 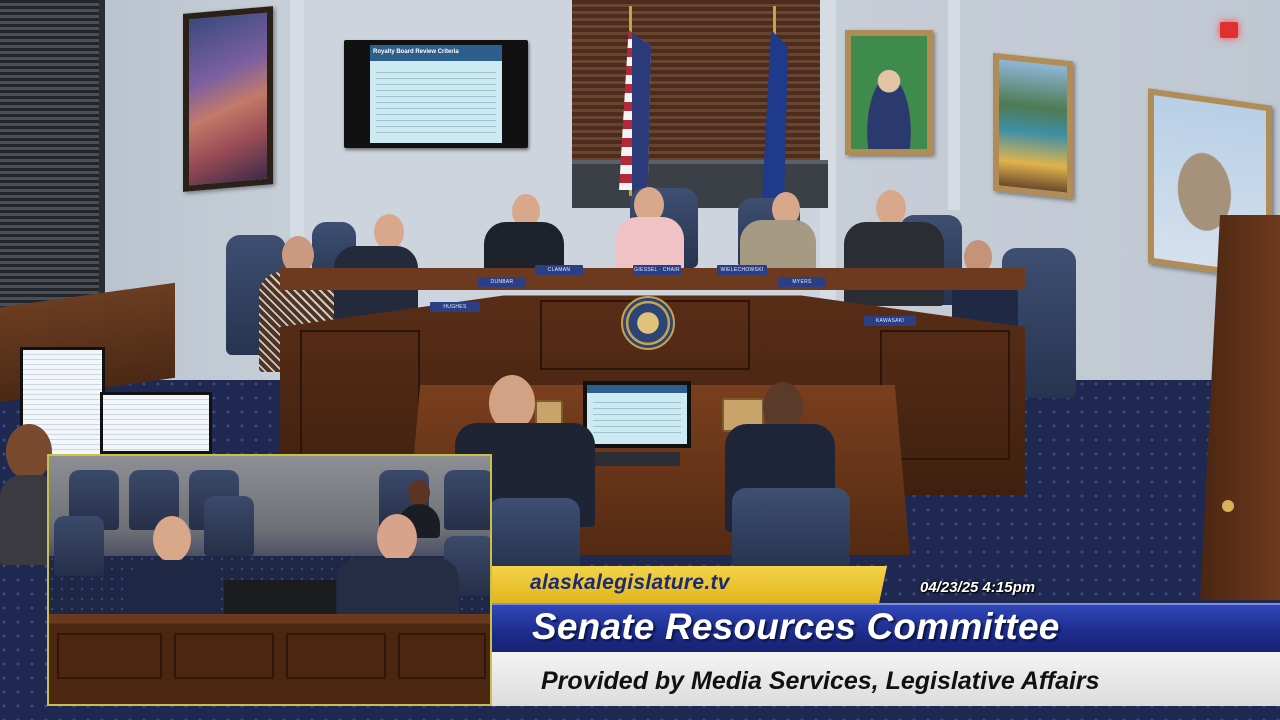 What do you see at coordinates (650, 228) in the screenshot?
I see `committee-chair` at bounding box center [650, 228].